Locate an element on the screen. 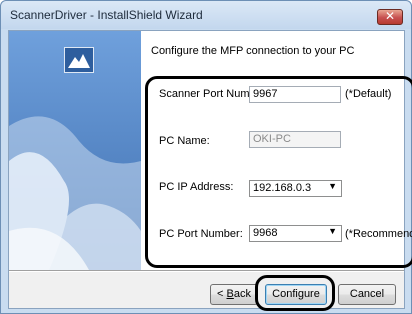 Image resolution: width=412 pixels, height=314 pixels. scanner-port-hint: (*Default) is located at coordinates (368, 94).